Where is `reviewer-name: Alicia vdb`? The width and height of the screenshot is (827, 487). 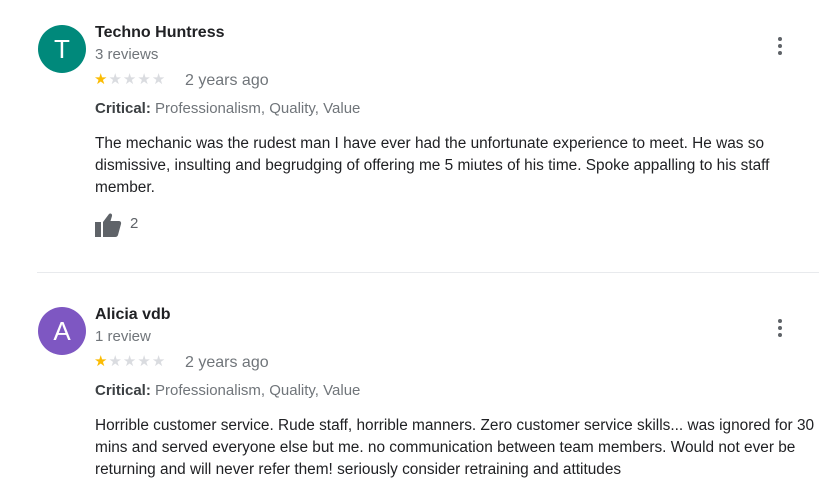 reviewer-name: Alicia vdb is located at coordinates (133, 315).